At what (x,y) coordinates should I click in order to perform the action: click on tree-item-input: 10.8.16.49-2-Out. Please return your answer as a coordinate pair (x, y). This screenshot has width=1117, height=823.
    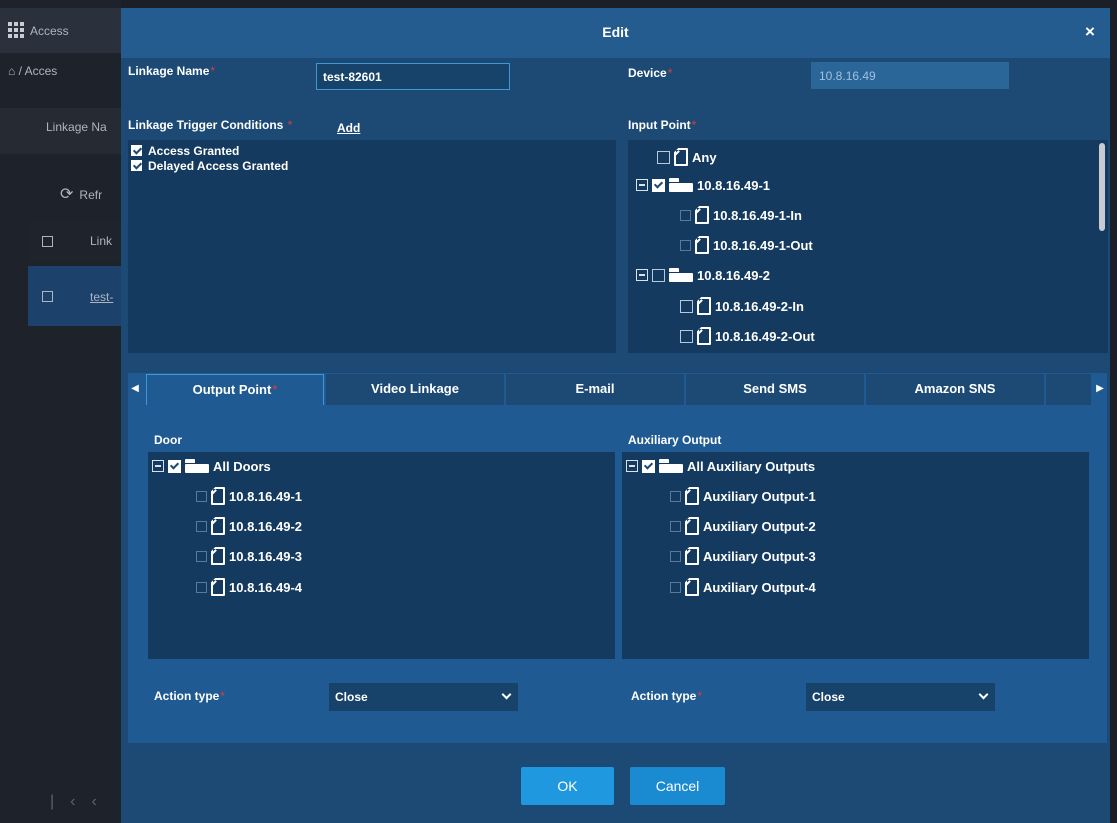
    Looking at the image, I should click on (749, 336).